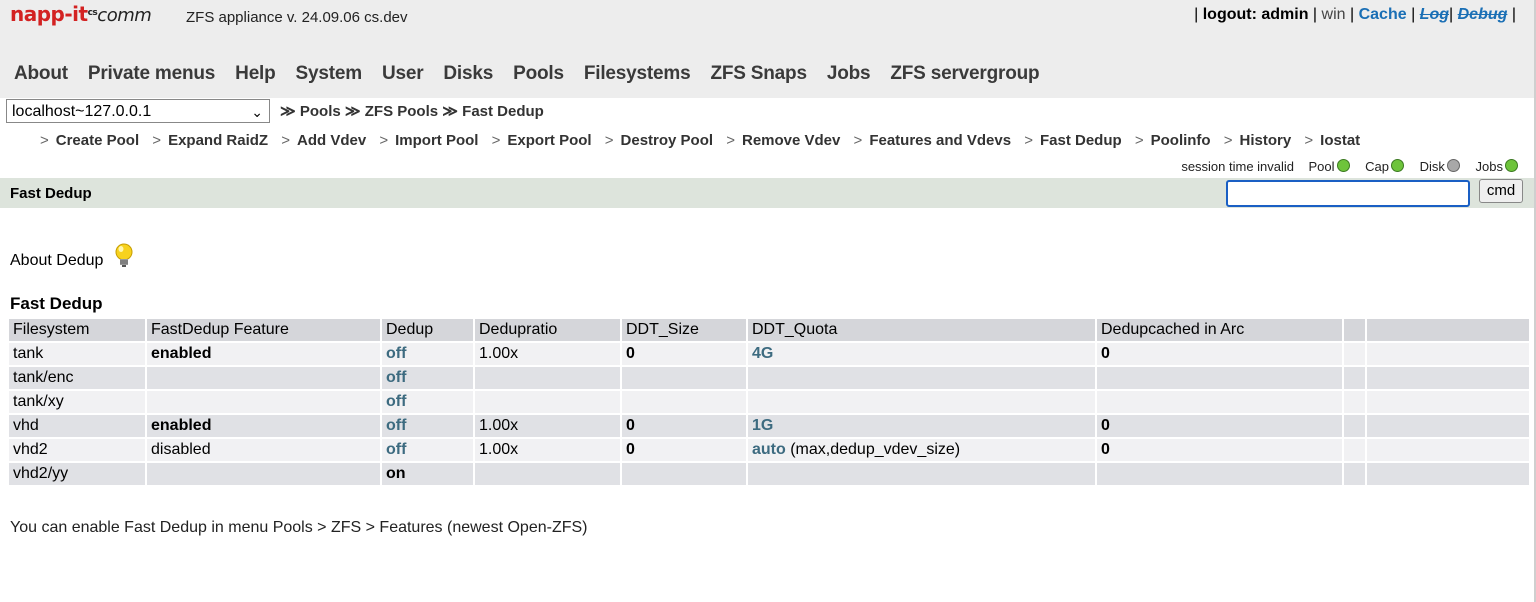  I want to click on breadcrumb-fast-dedup: Fast Dedup, so click(503, 111).